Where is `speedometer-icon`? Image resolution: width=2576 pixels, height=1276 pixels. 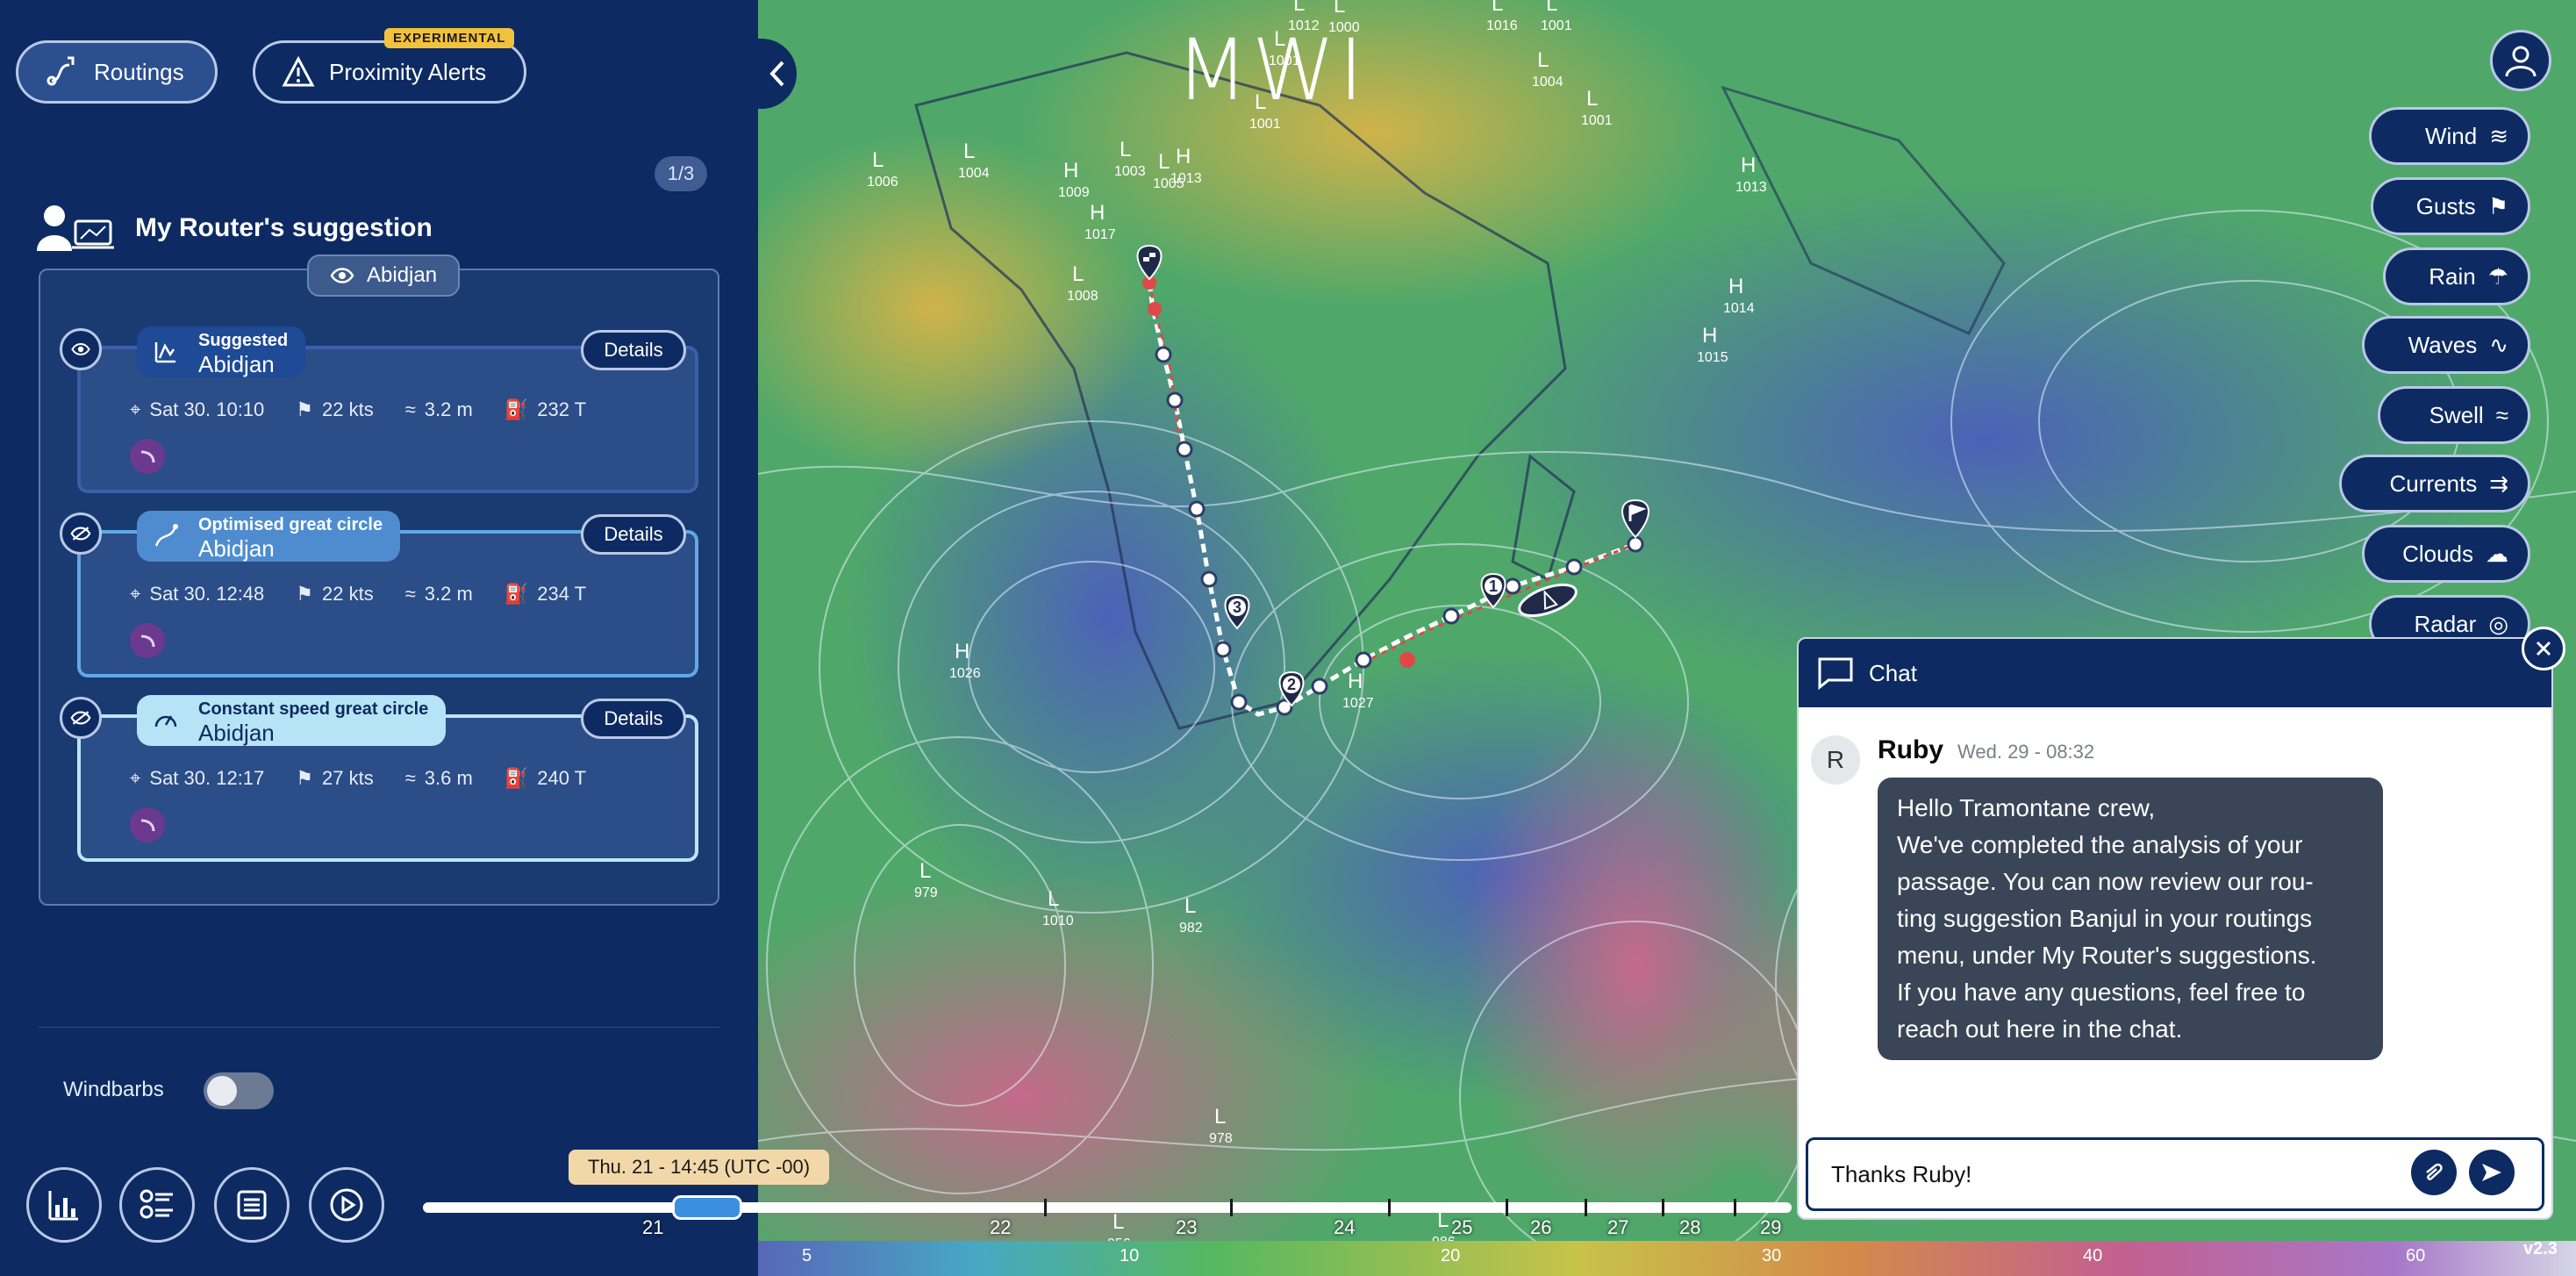 speedometer-icon is located at coordinates (165, 721).